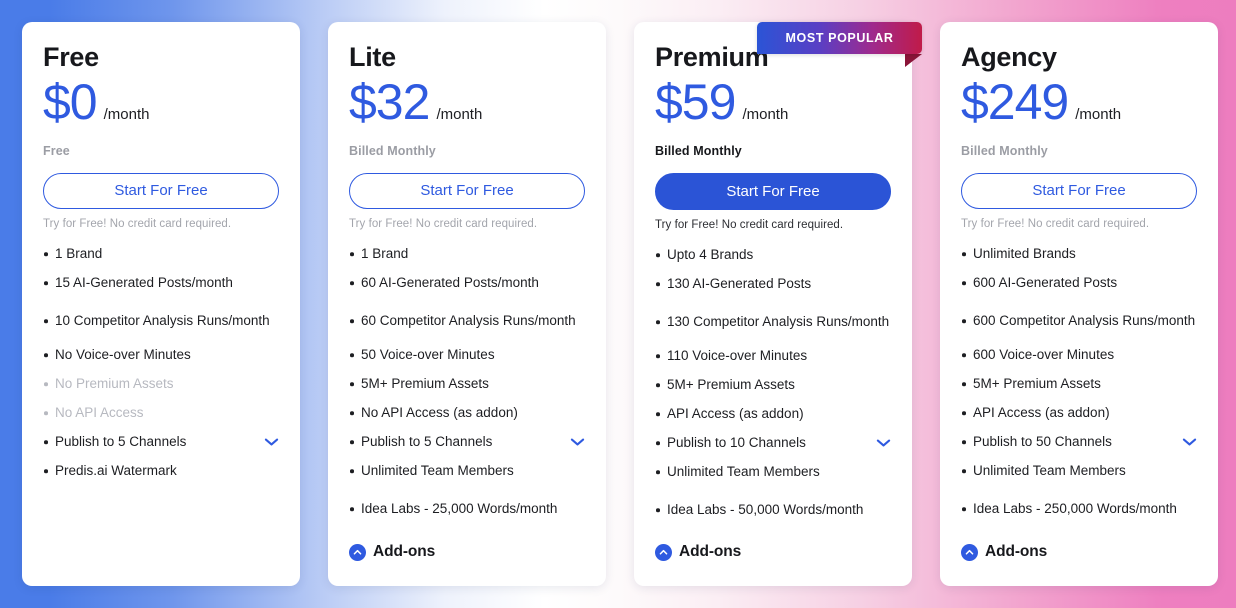 This screenshot has width=1236, height=608. What do you see at coordinates (372, 57) in the screenshot?
I see `plan-name: Lite` at bounding box center [372, 57].